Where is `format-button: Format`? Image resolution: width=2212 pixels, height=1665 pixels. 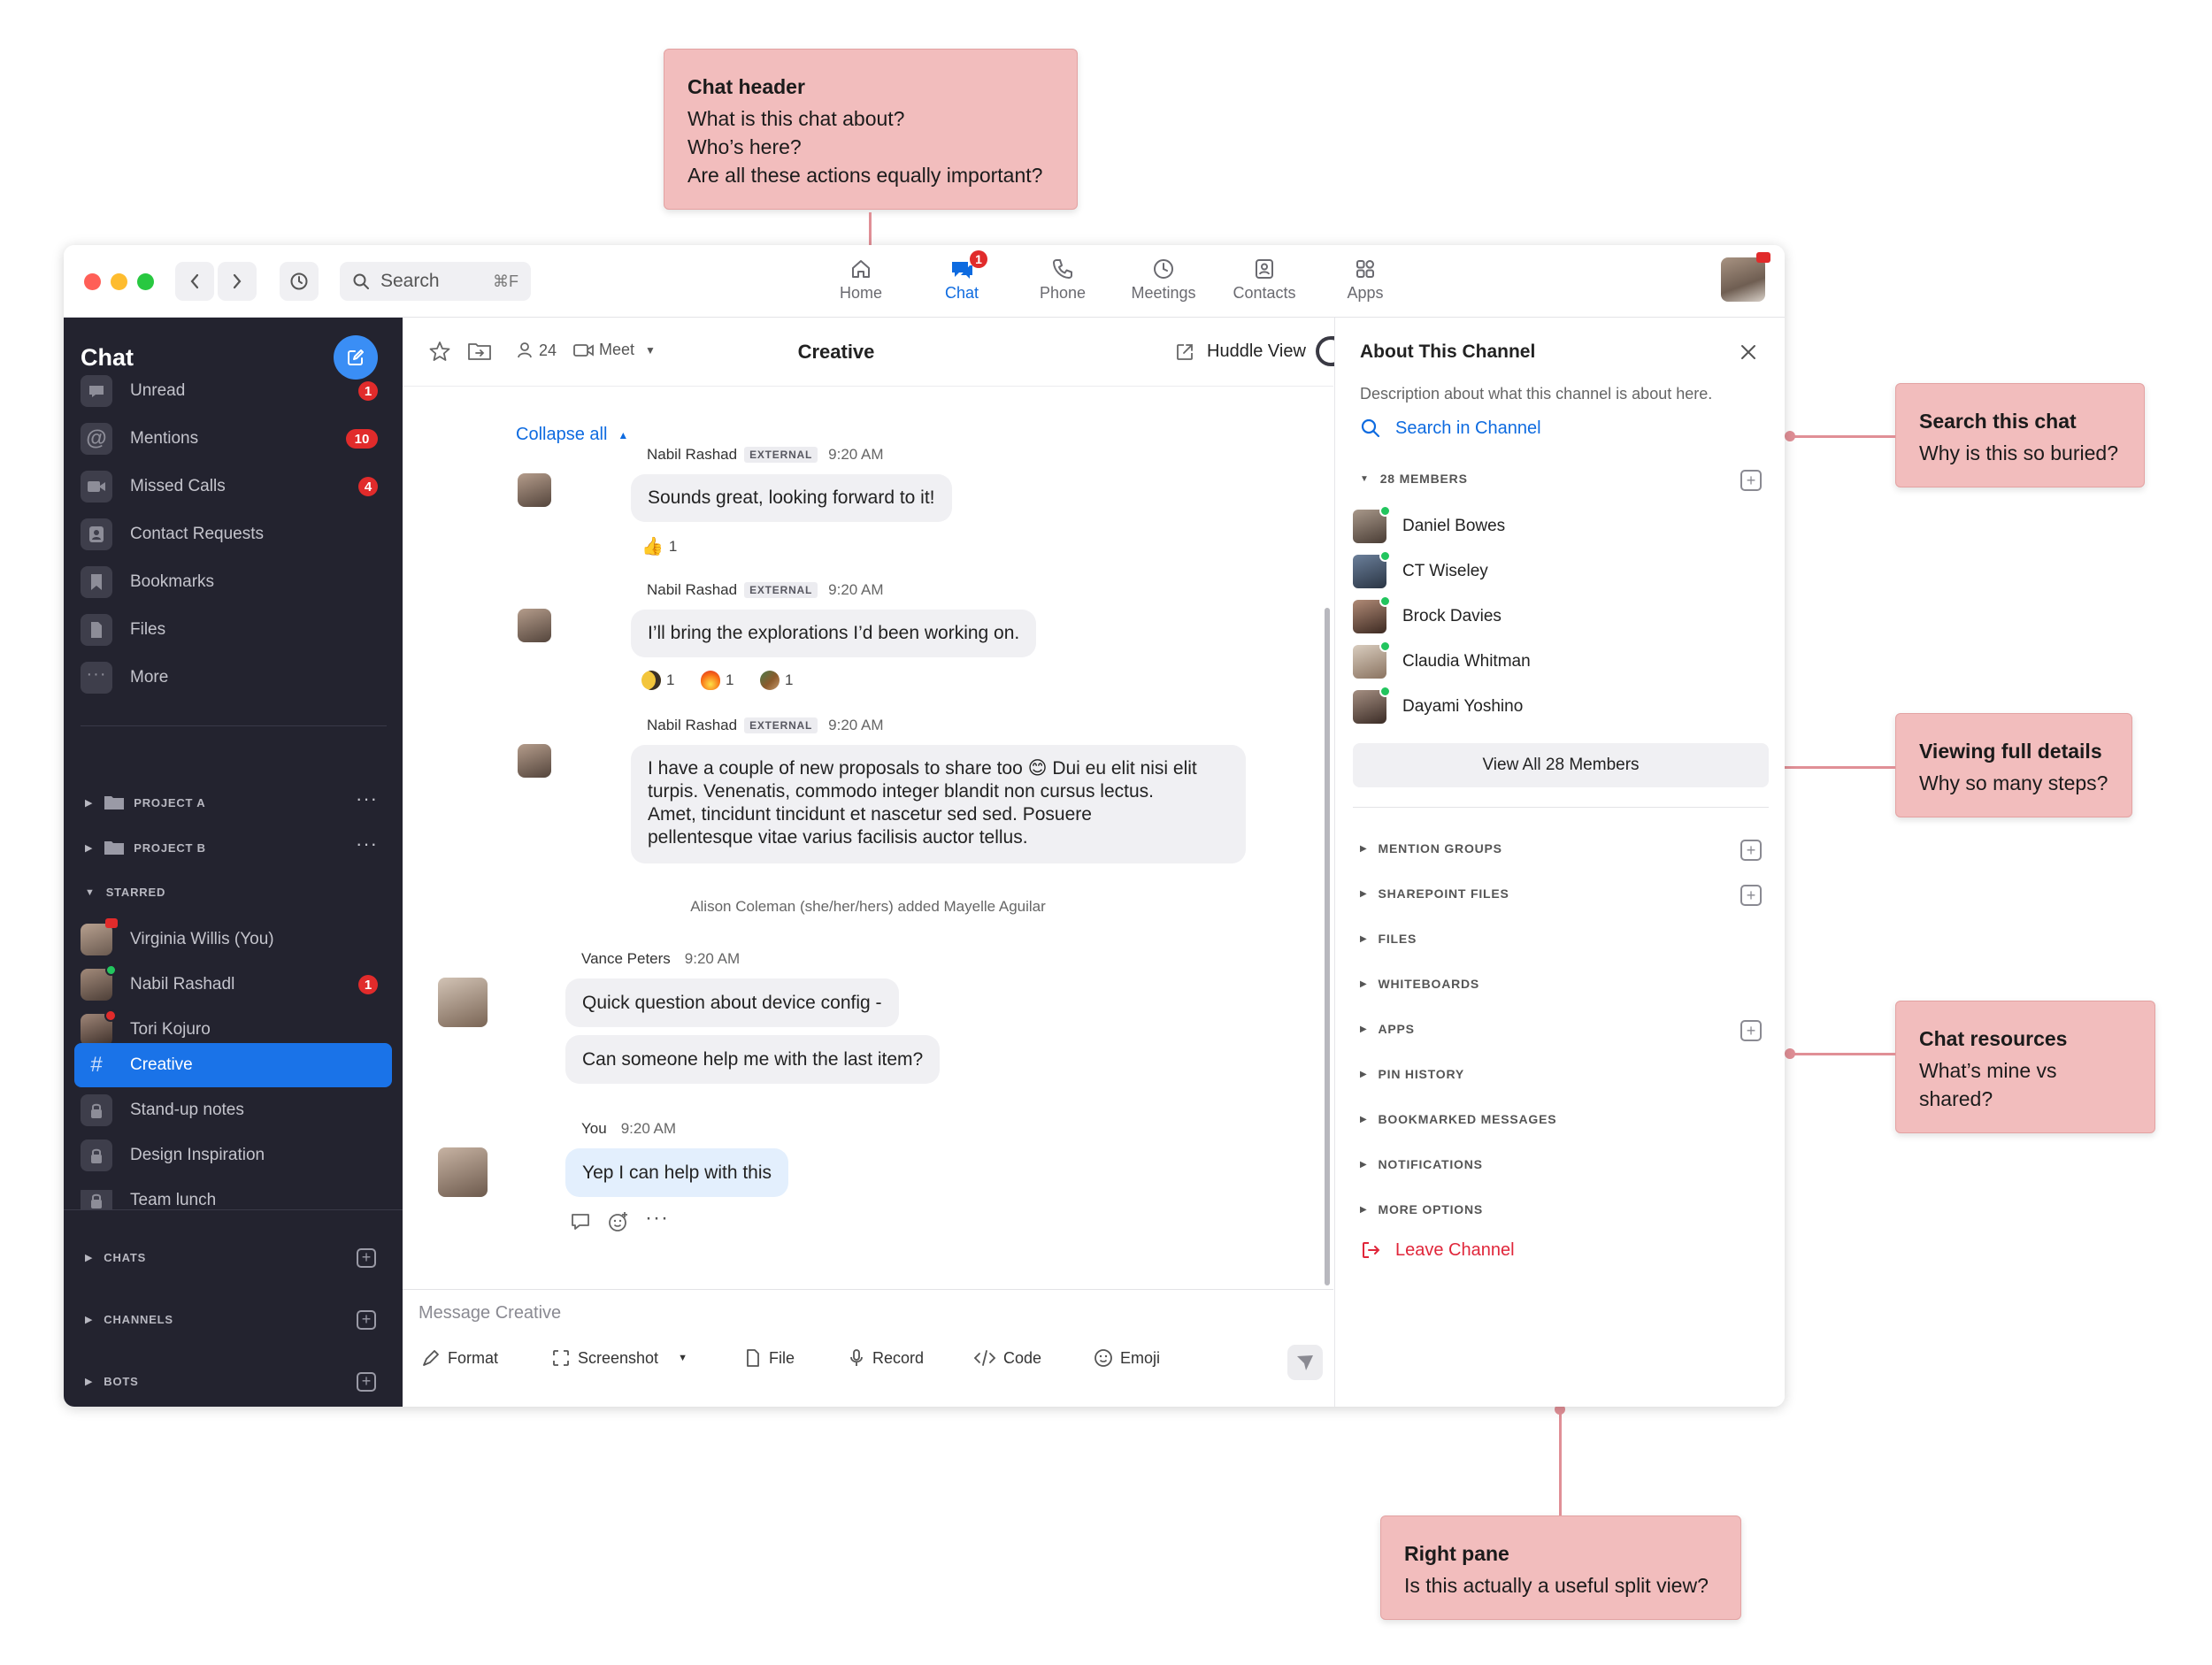 format-button: Format is located at coordinates (460, 1358).